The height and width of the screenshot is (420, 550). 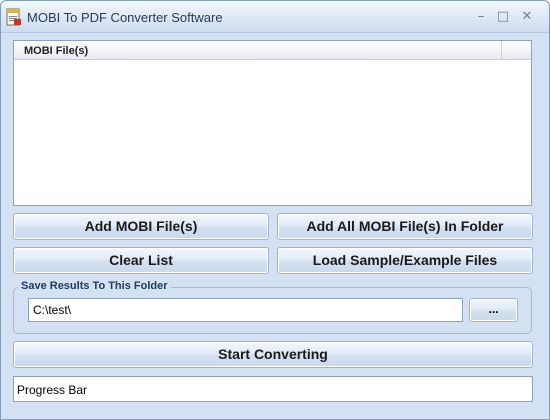 I want to click on progress-bar: Progress Bar, so click(x=273, y=389).